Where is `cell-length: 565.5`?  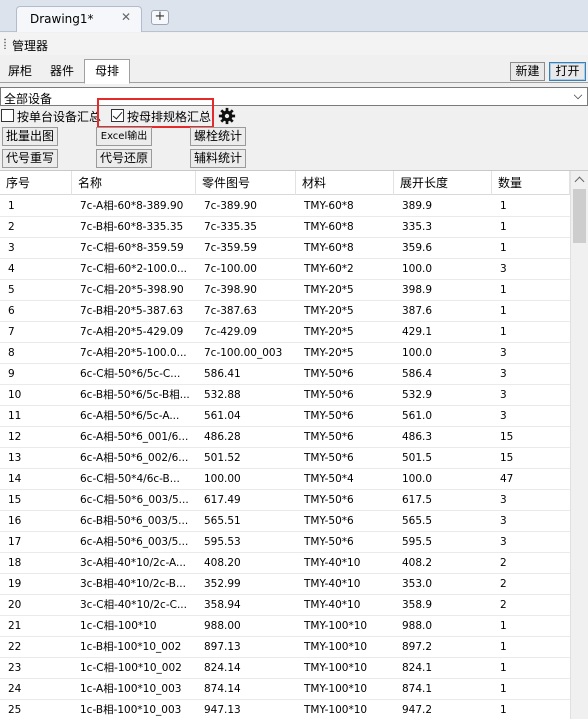
cell-length: 565.5 is located at coordinates (417, 521).